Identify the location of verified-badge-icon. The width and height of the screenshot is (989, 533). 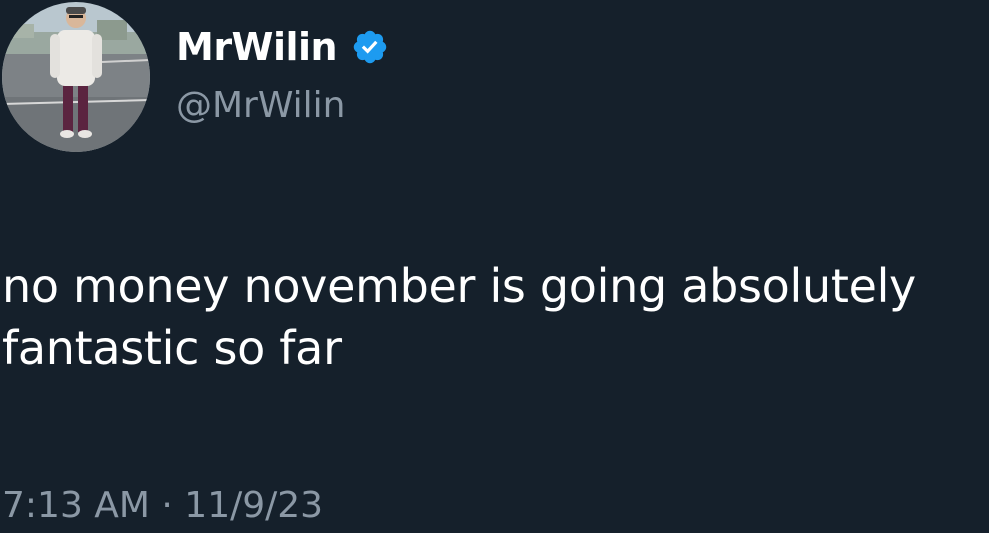
(370, 47).